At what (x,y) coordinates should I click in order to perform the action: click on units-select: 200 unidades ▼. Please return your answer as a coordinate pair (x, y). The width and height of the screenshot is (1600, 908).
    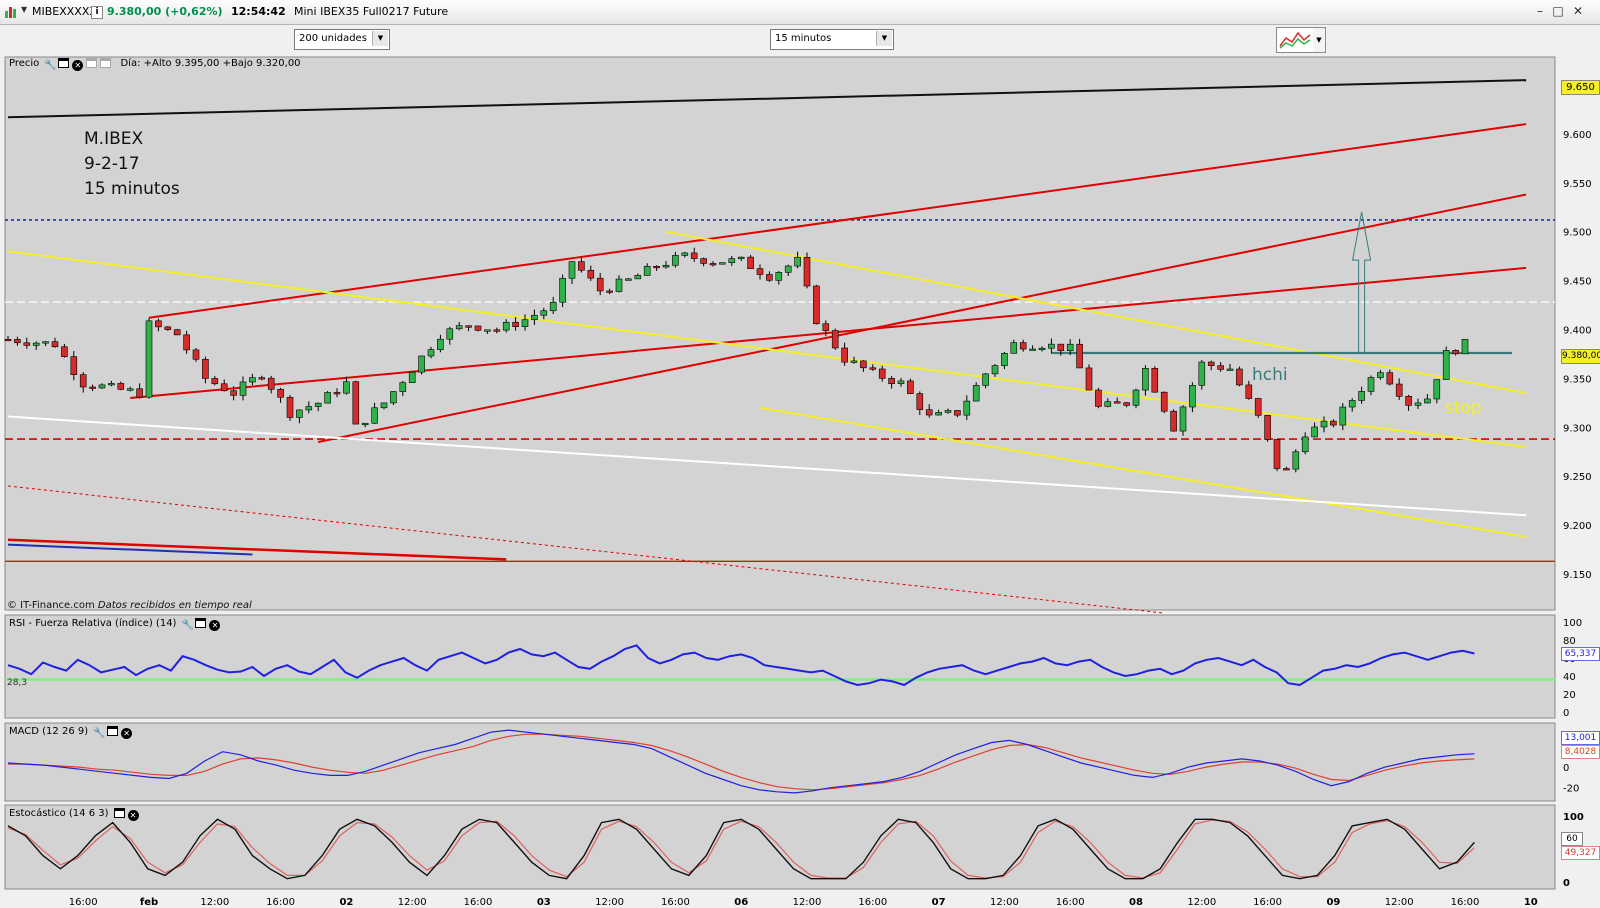
    Looking at the image, I should click on (342, 39).